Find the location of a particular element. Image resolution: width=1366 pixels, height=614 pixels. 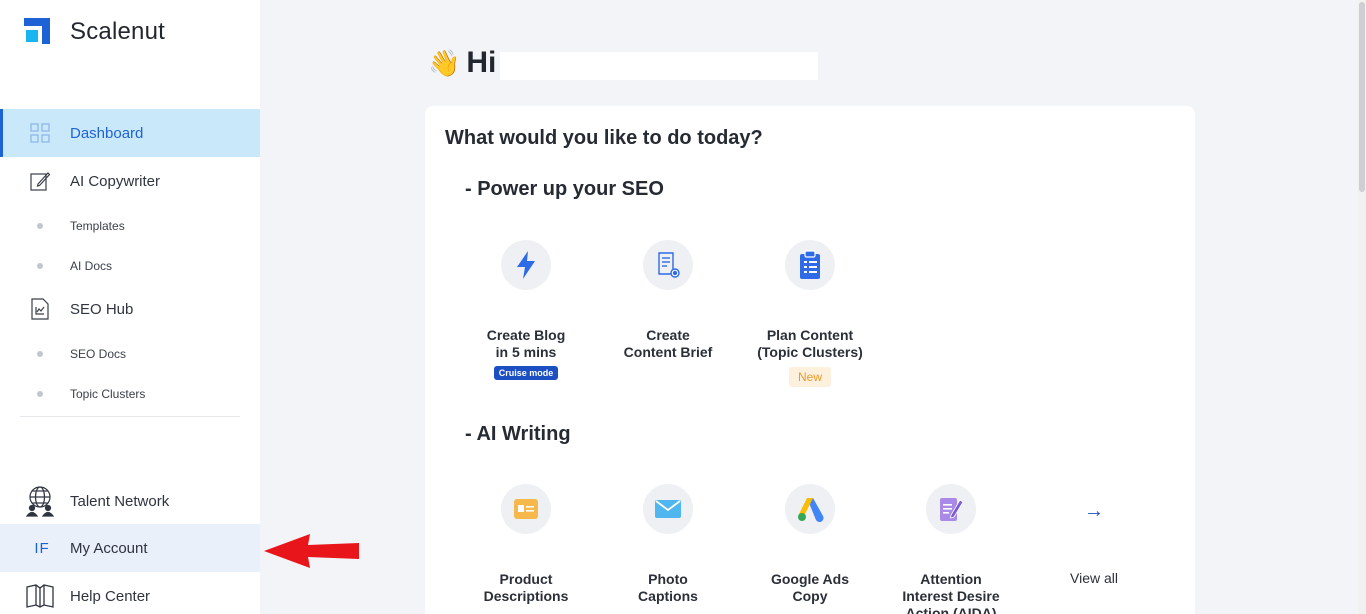

brand: Scalenut is located at coordinates (94, 32).